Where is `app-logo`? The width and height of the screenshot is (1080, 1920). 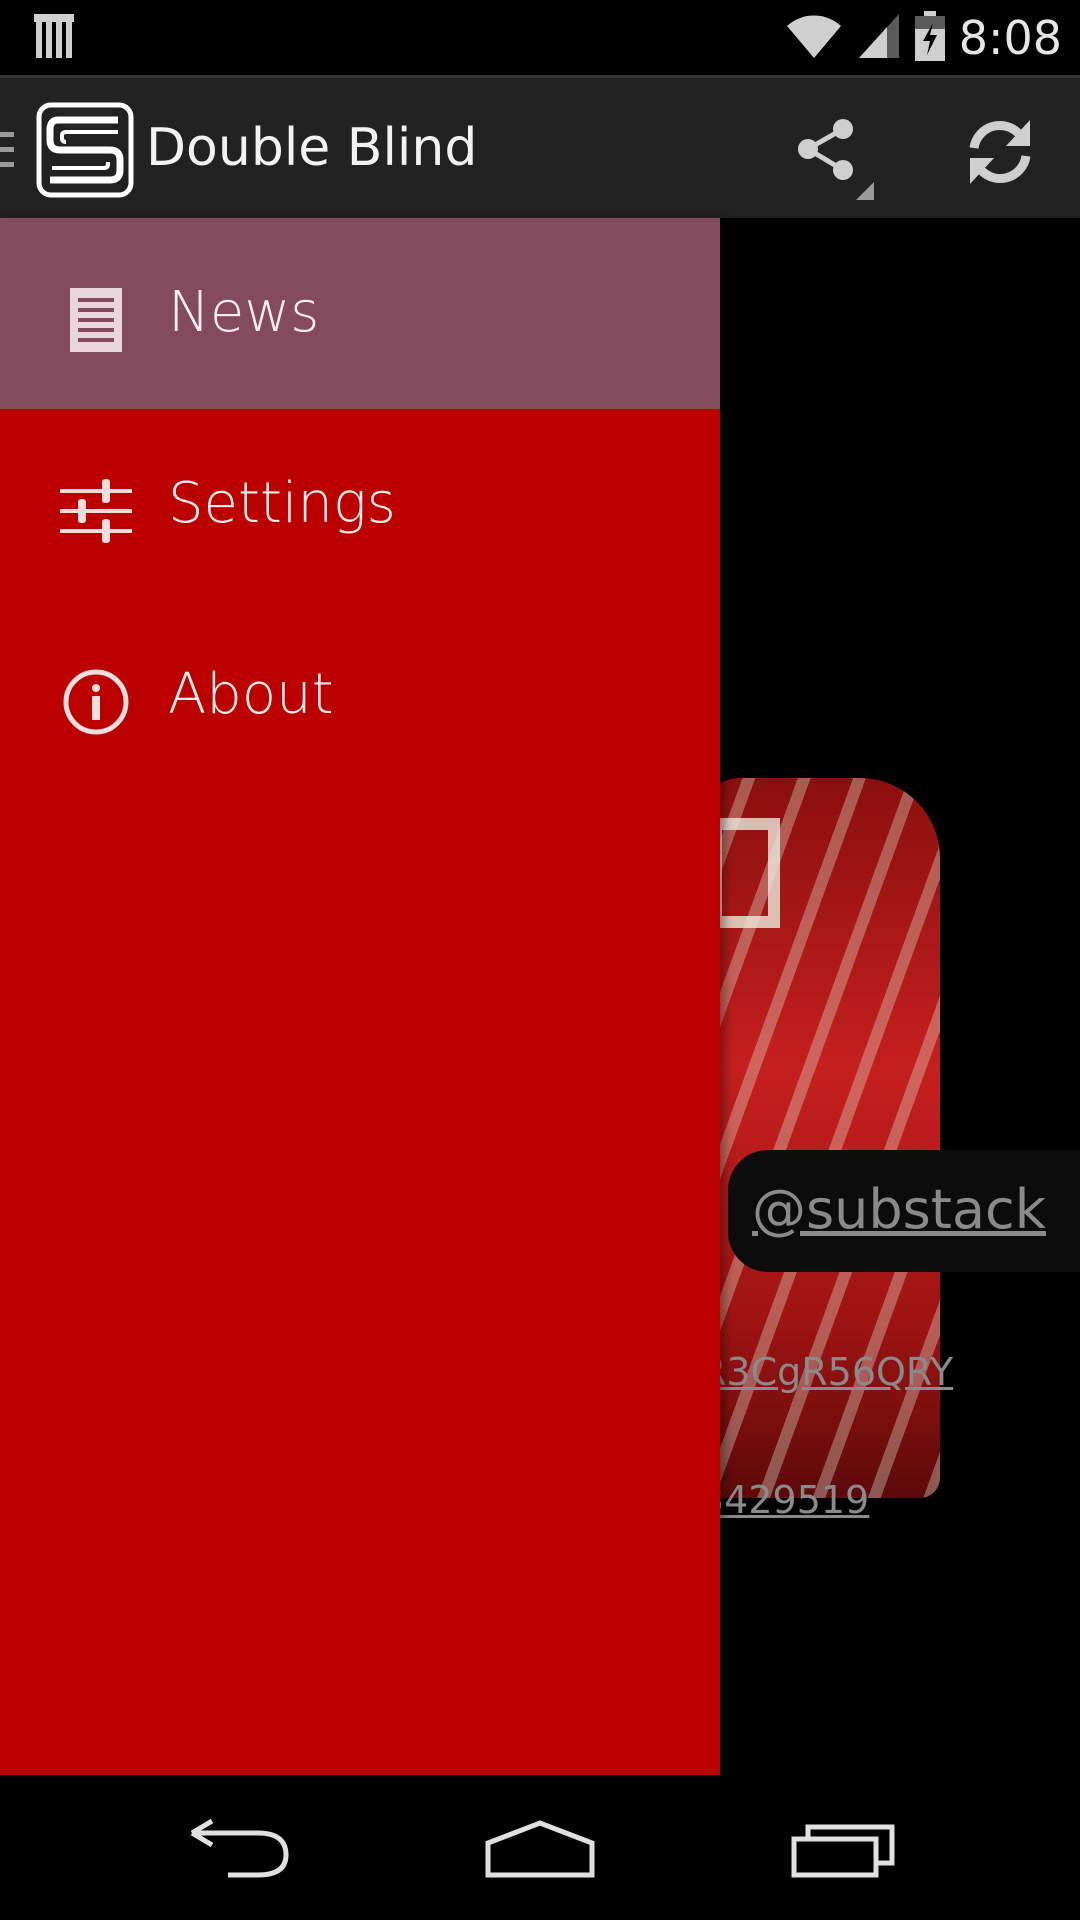 app-logo is located at coordinates (85, 152).